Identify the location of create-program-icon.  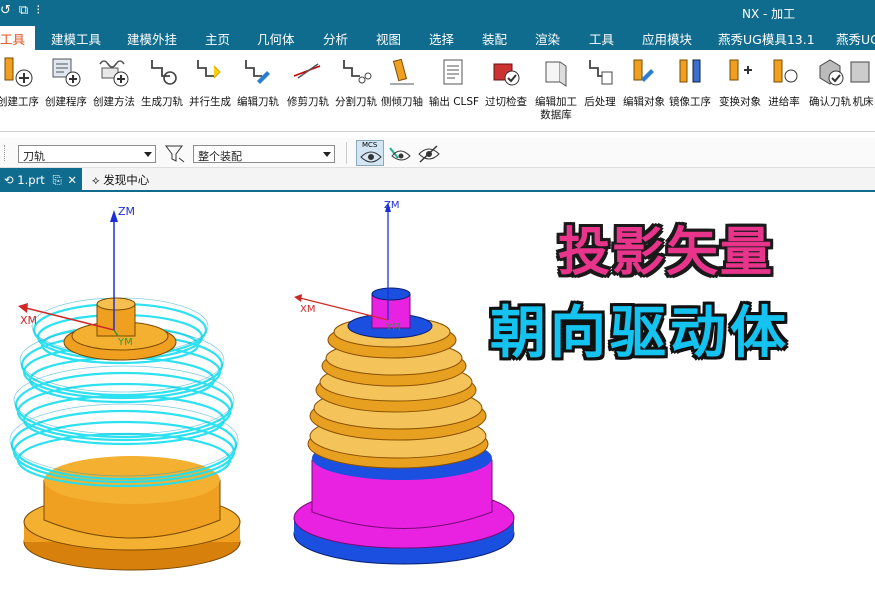
(66, 72).